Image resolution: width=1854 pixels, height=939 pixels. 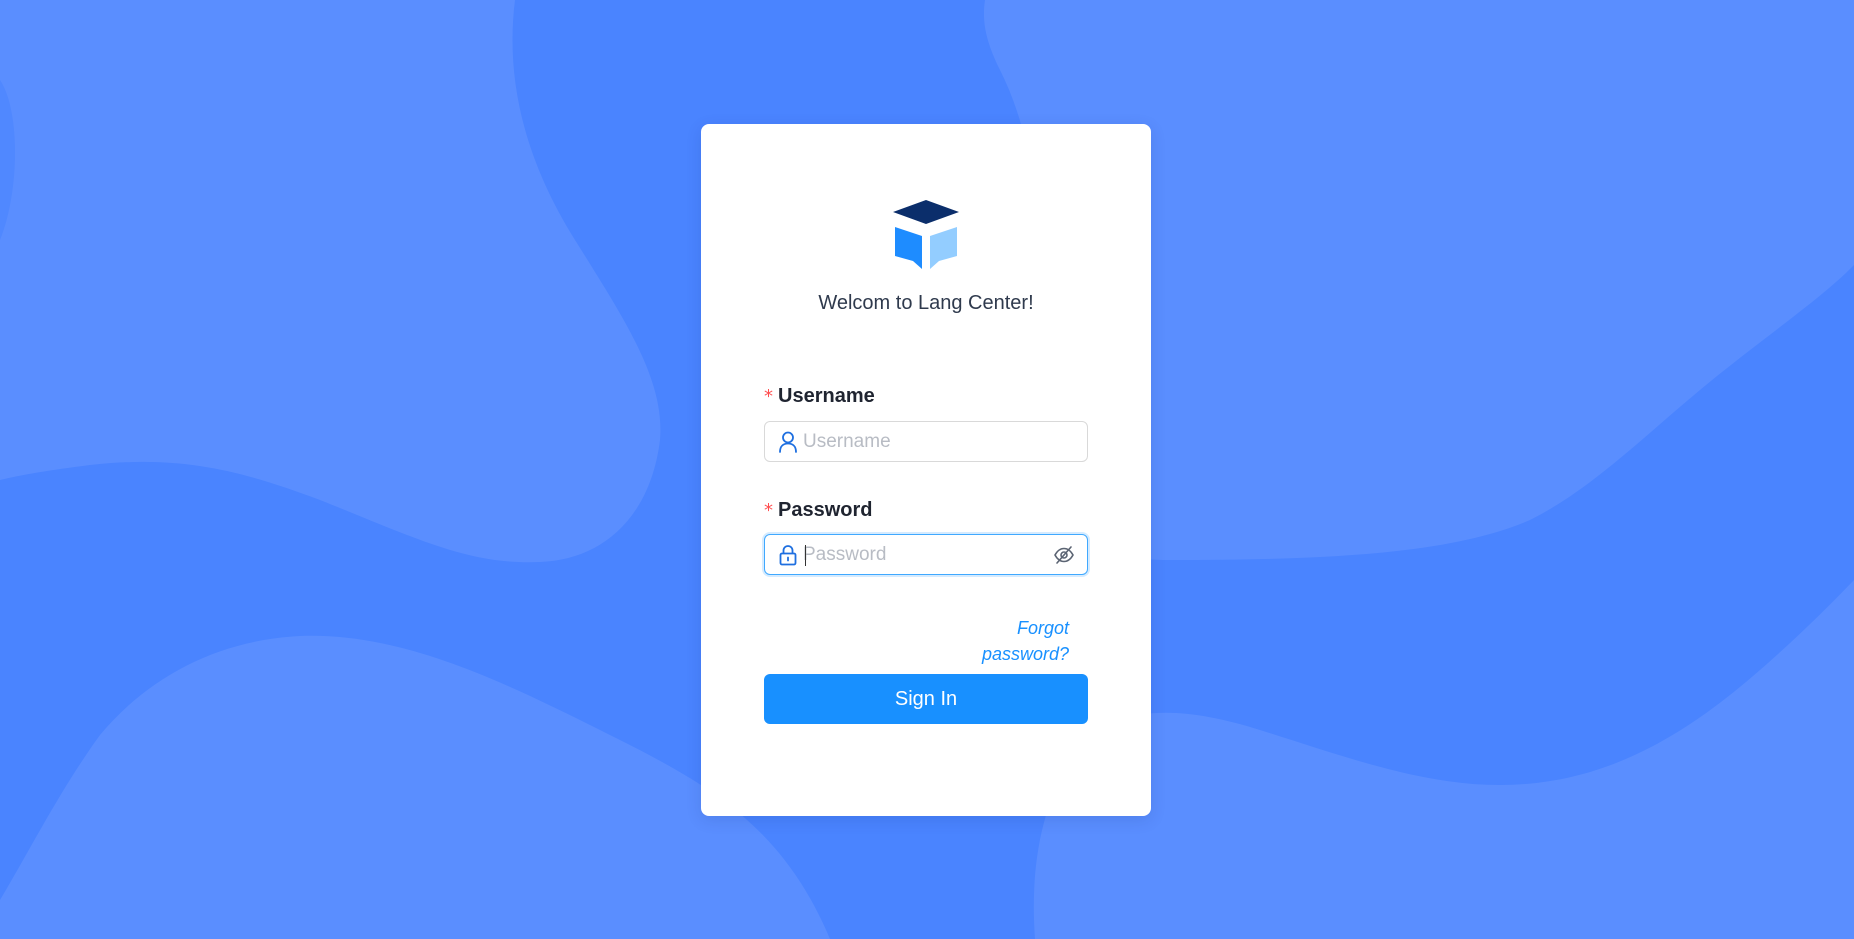 What do you see at coordinates (826, 396) in the screenshot?
I see `username-label-text: Username` at bounding box center [826, 396].